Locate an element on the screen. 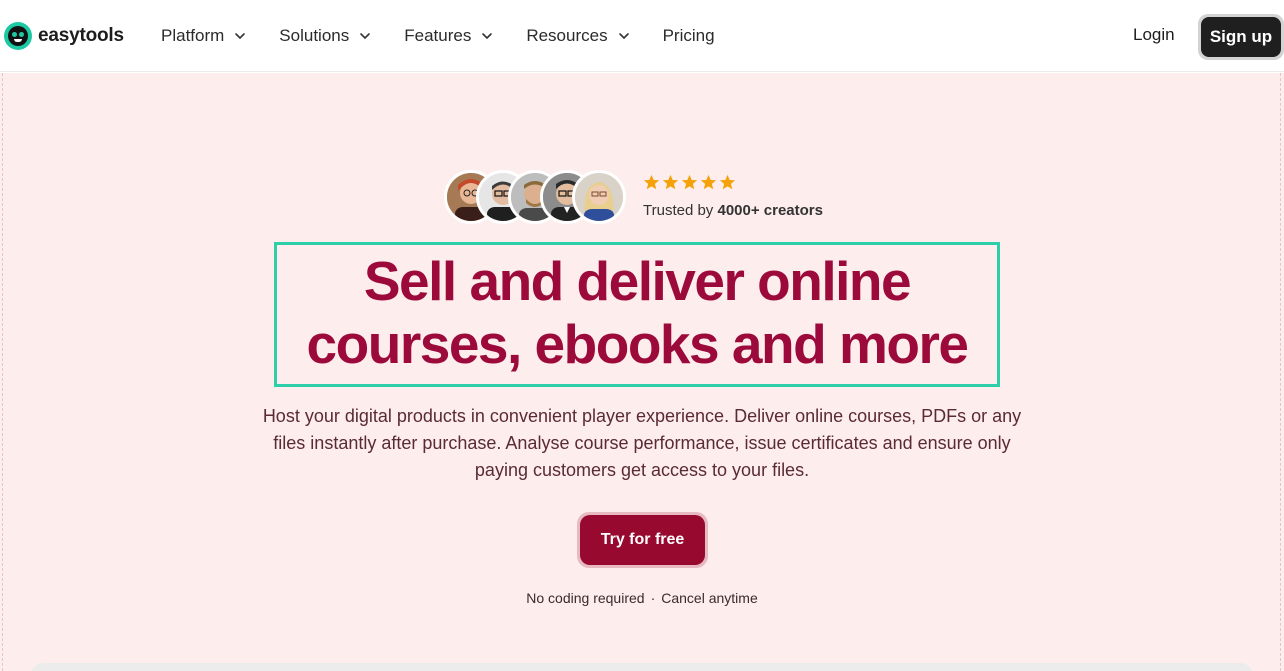 This screenshot has width=1284, height=671. nav-item-label: Platform is located at coordinates (193, 35).